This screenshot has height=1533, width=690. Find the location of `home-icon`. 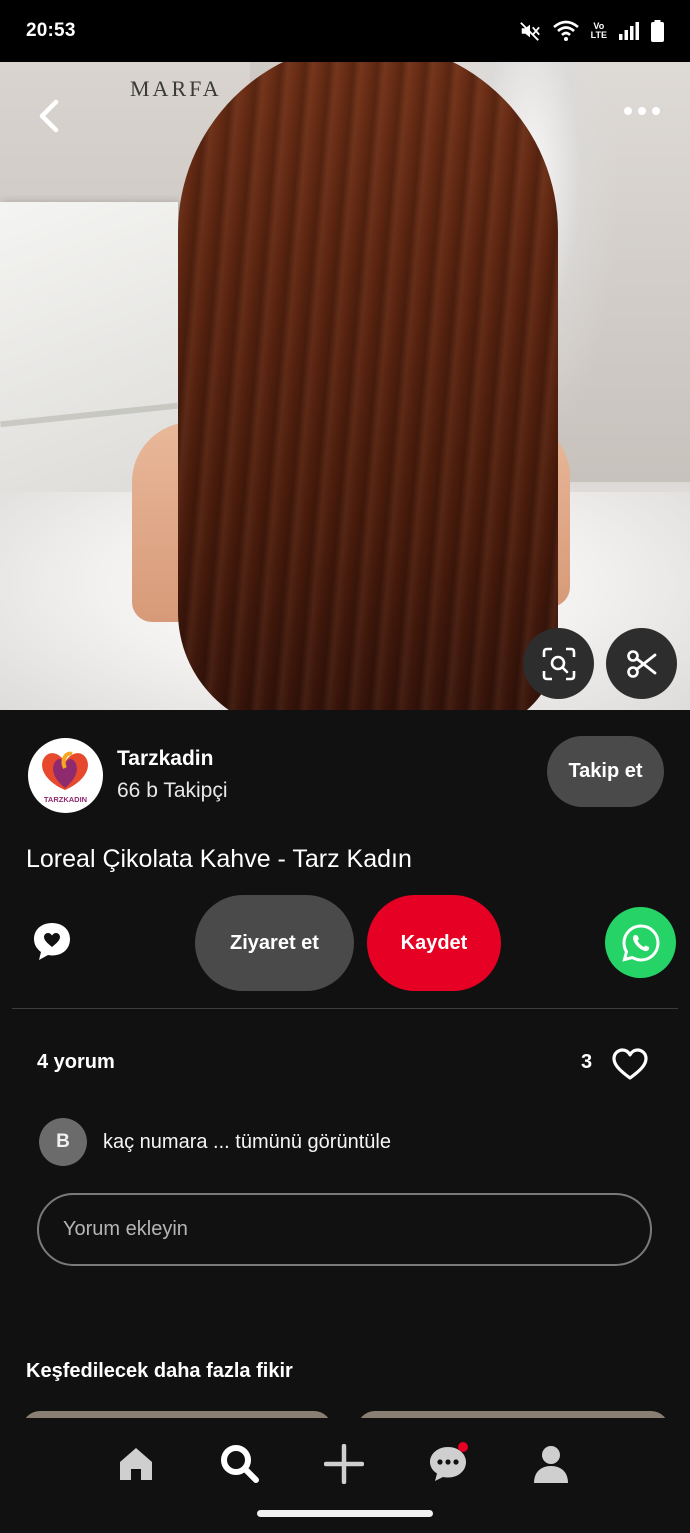

home-icon is located at coordinates (136, 1464).